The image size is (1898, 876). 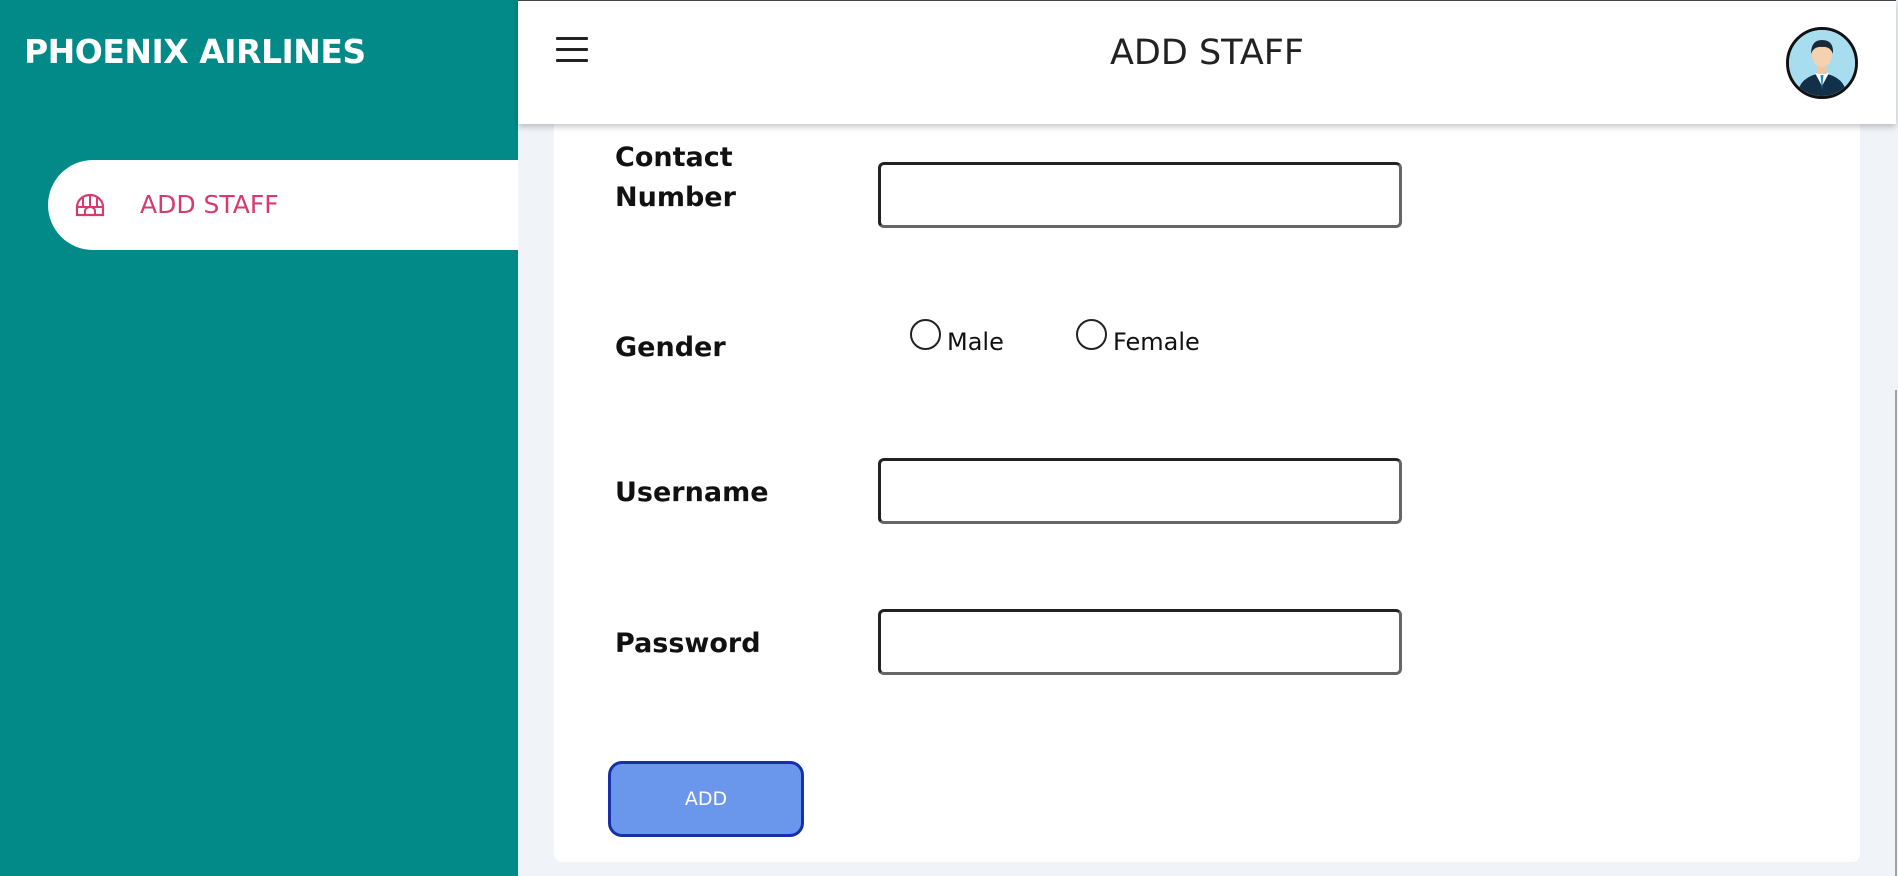 I want to click on brand-title: PHOENIX AIRLINES, so click(x=195, y=51).